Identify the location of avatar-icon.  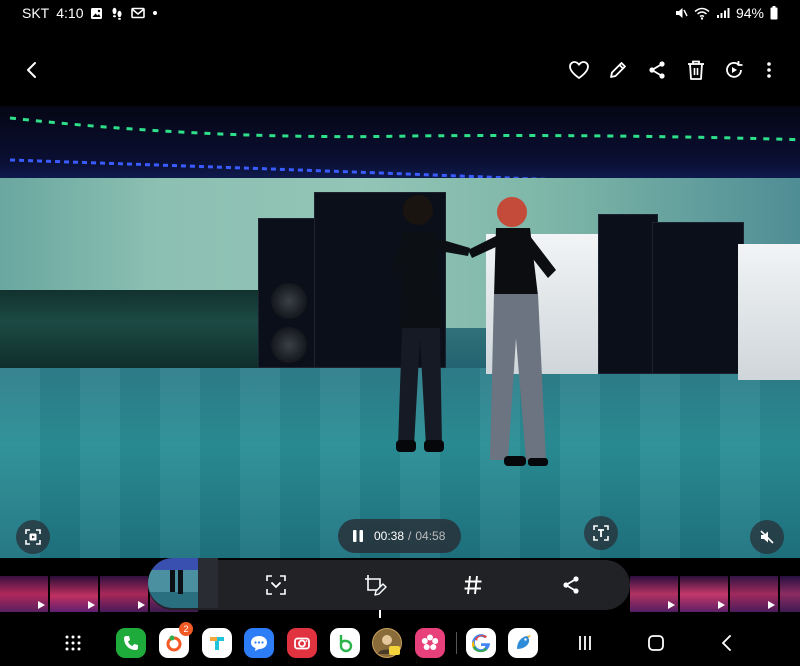
(387, 643).